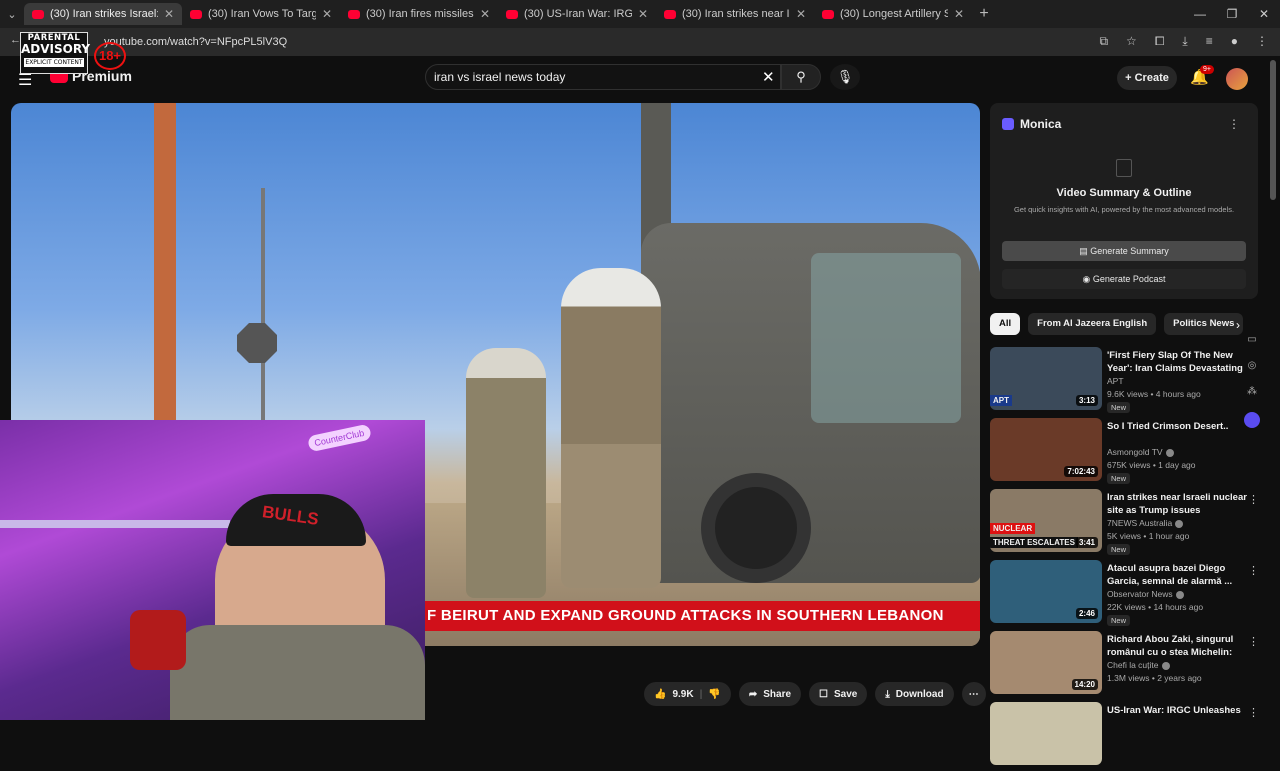 The height and width of the screenshot is (771, 1280). Describe the element at coordinates (1184, 41) in the screenshot. I see `downloads-icon: ⤓` at that location.